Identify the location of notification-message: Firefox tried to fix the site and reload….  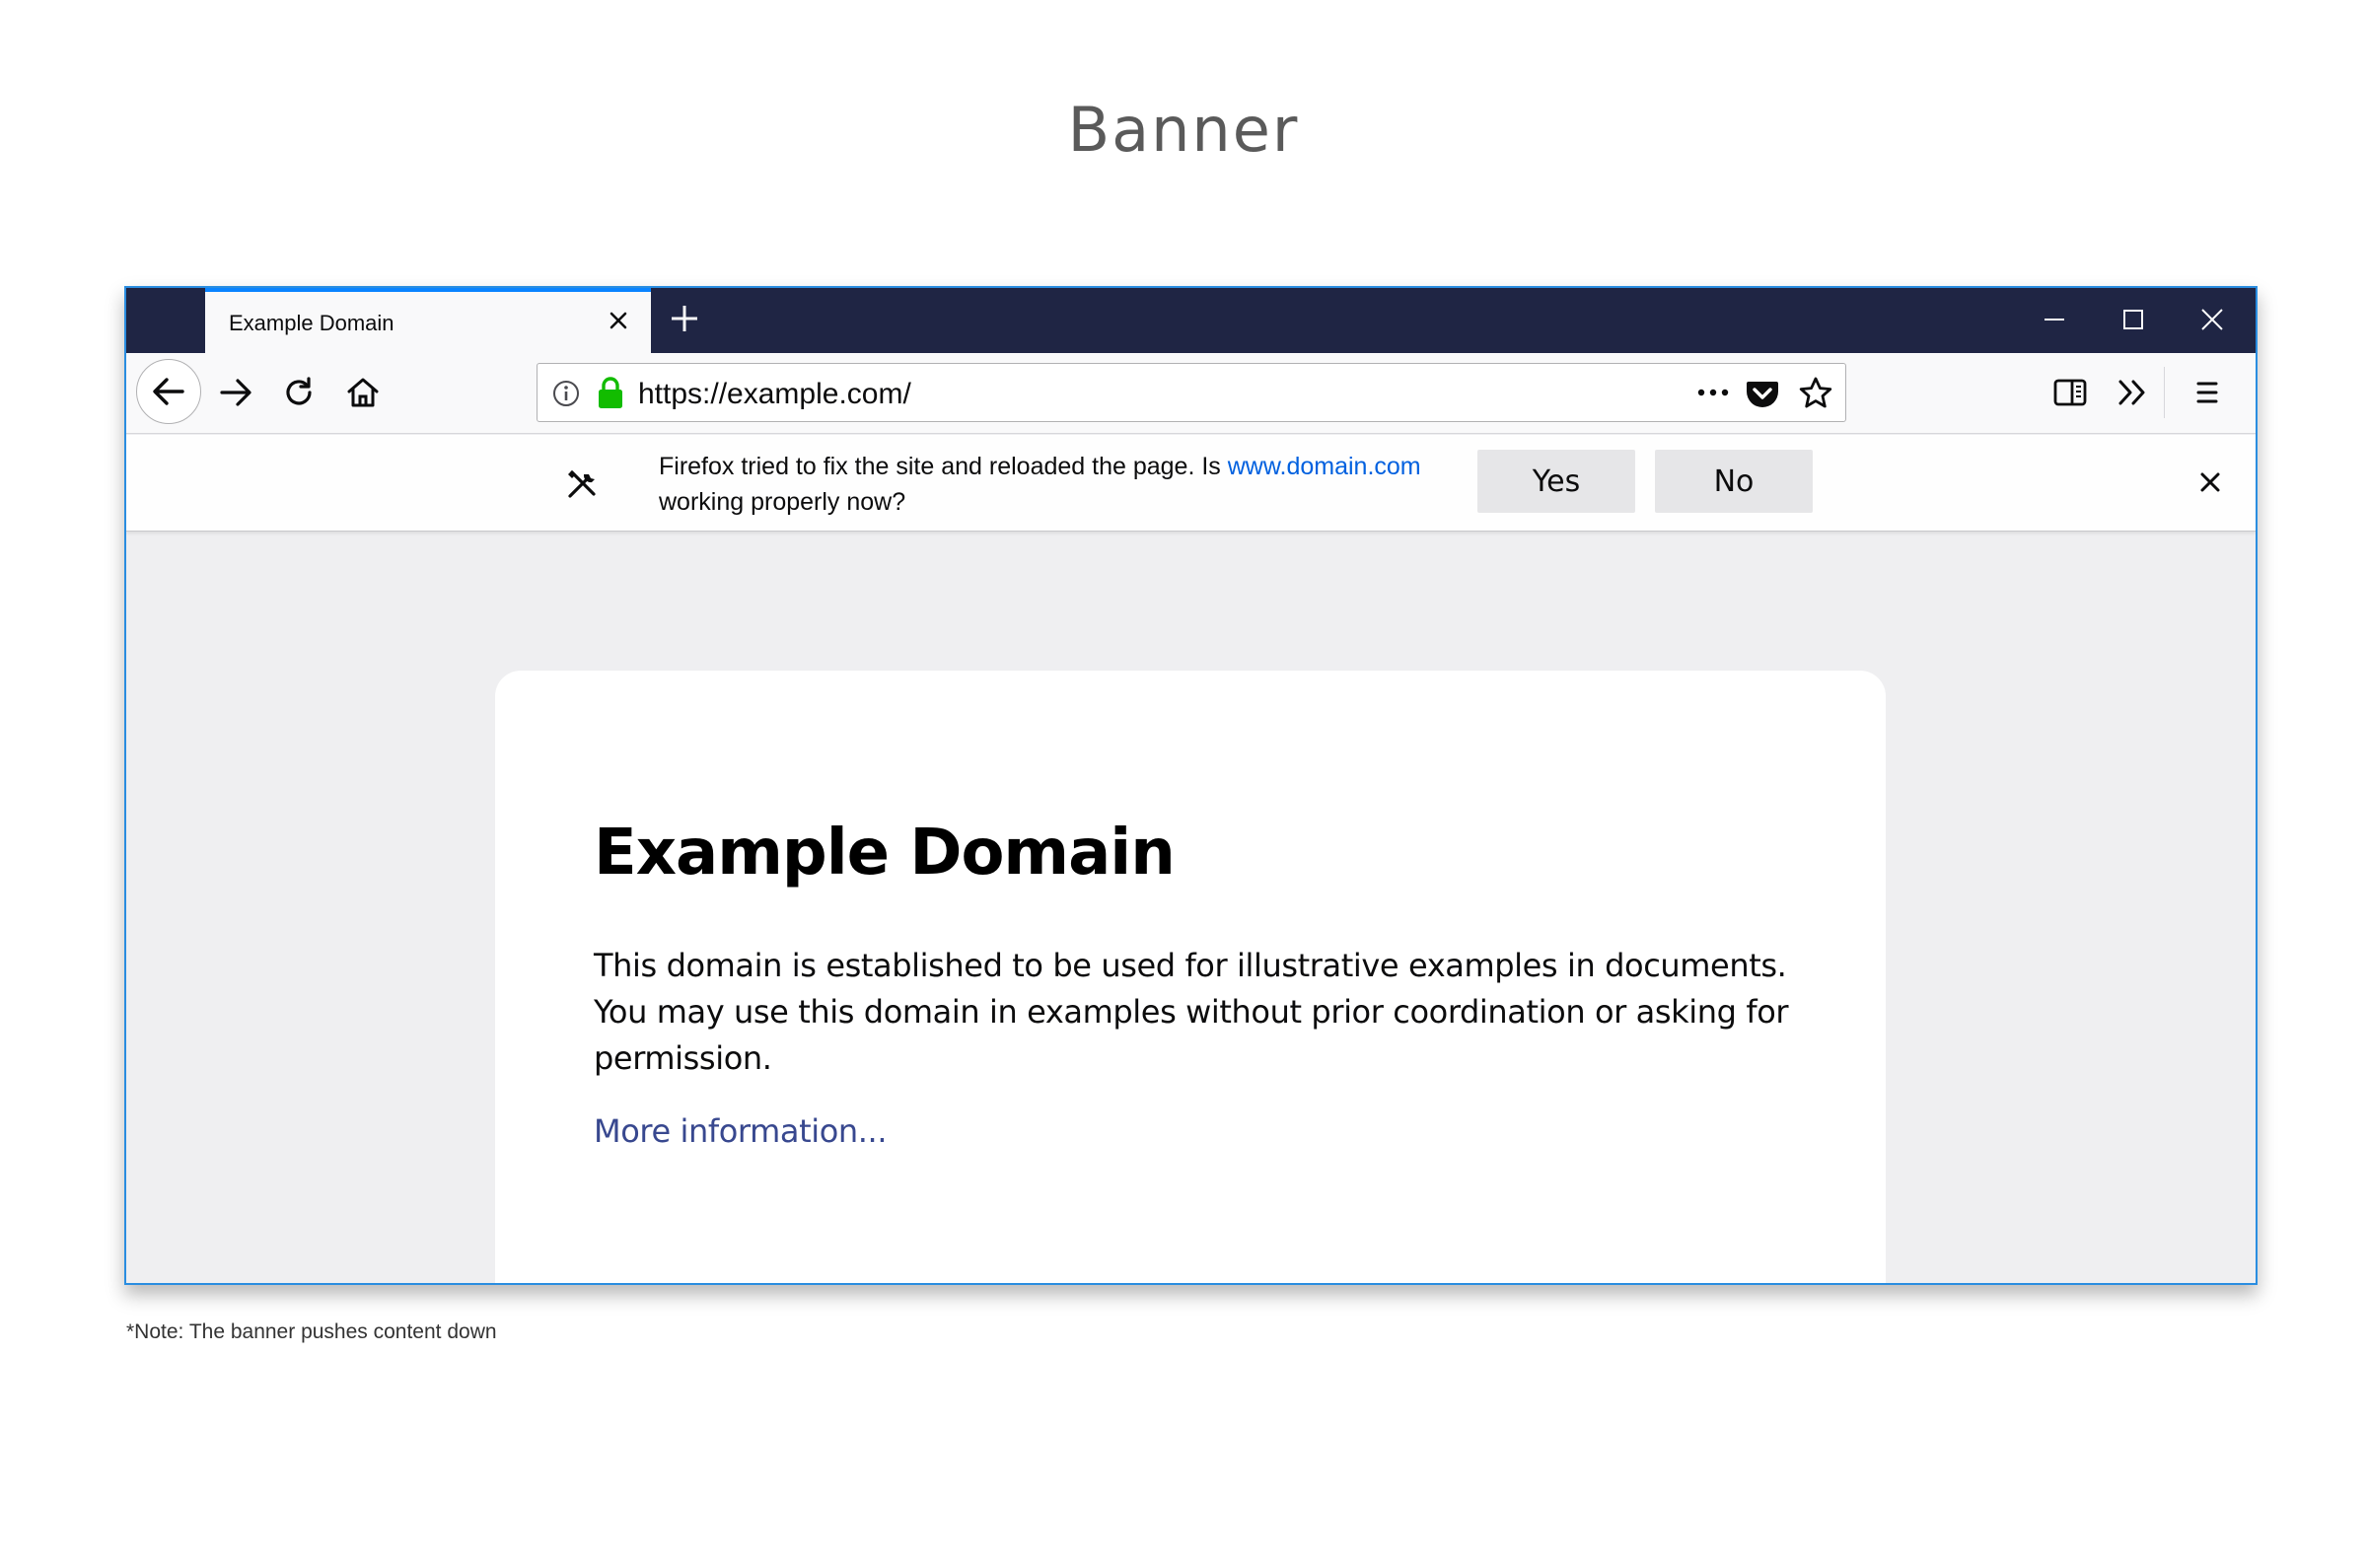
(1063, 484).